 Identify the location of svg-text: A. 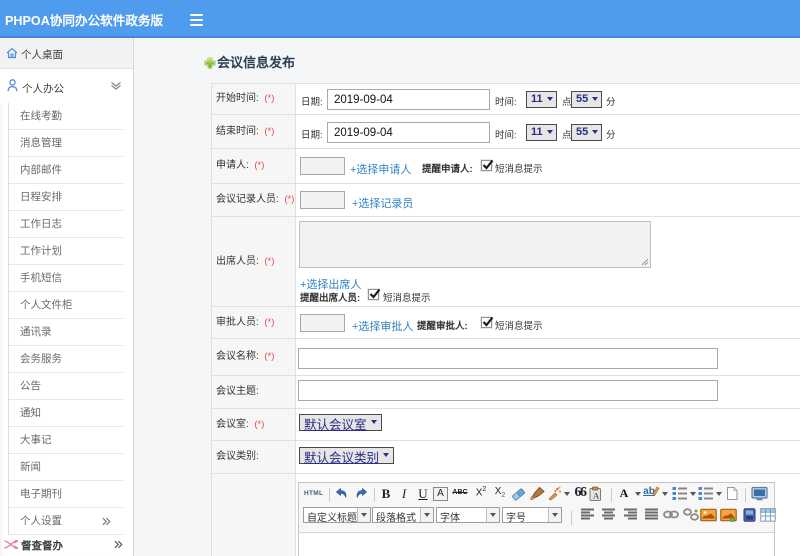
(596, 496).